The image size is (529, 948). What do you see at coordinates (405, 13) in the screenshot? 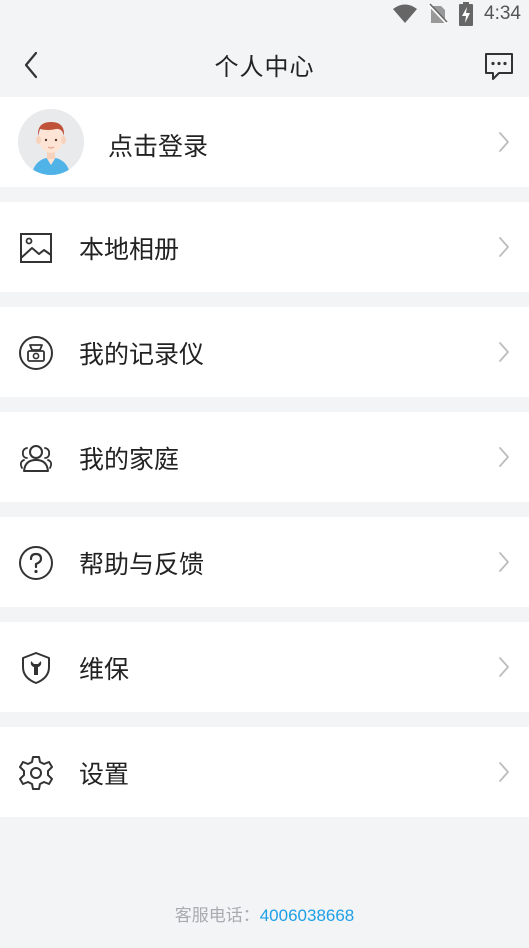
I see `wifi-icon` at bounding box center [405, 13].